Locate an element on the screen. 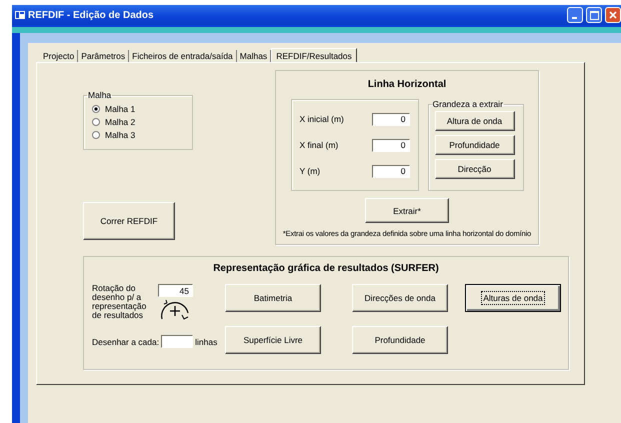 This screenshot has width=621, height=423. minimize-button is located at coordinates (575, 15).